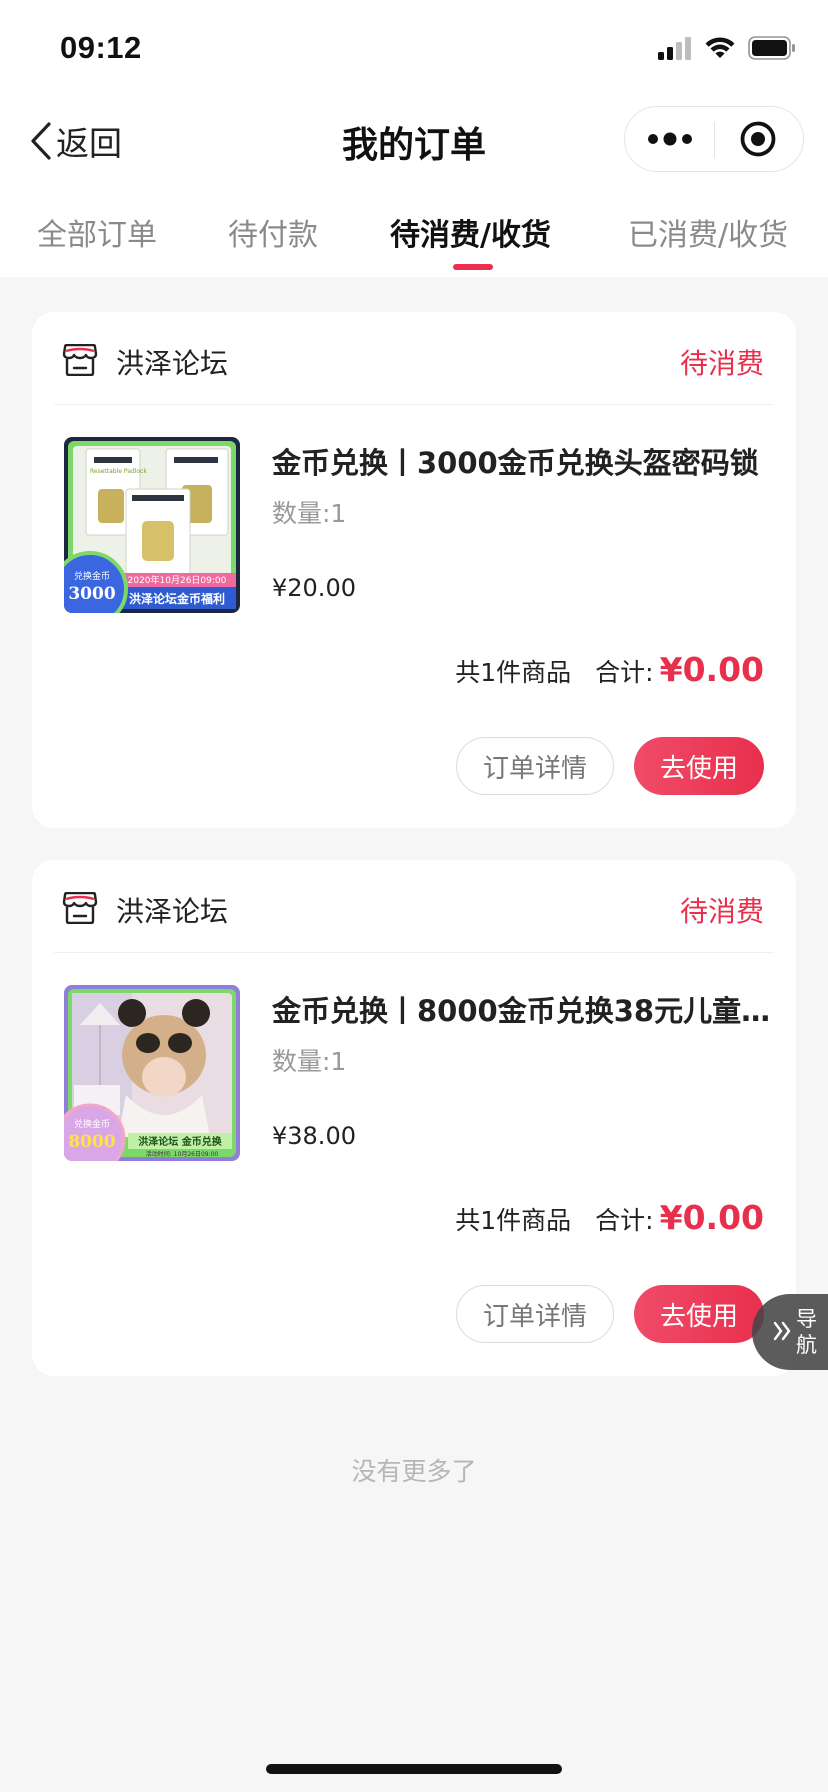 This screenshot has height=1792, width=828. What do you see at coordinates (182, 1154) in the screenshot?
I see `svg-text: 活动时间: 10月26日09:00` at bounding box center [182, 1154].